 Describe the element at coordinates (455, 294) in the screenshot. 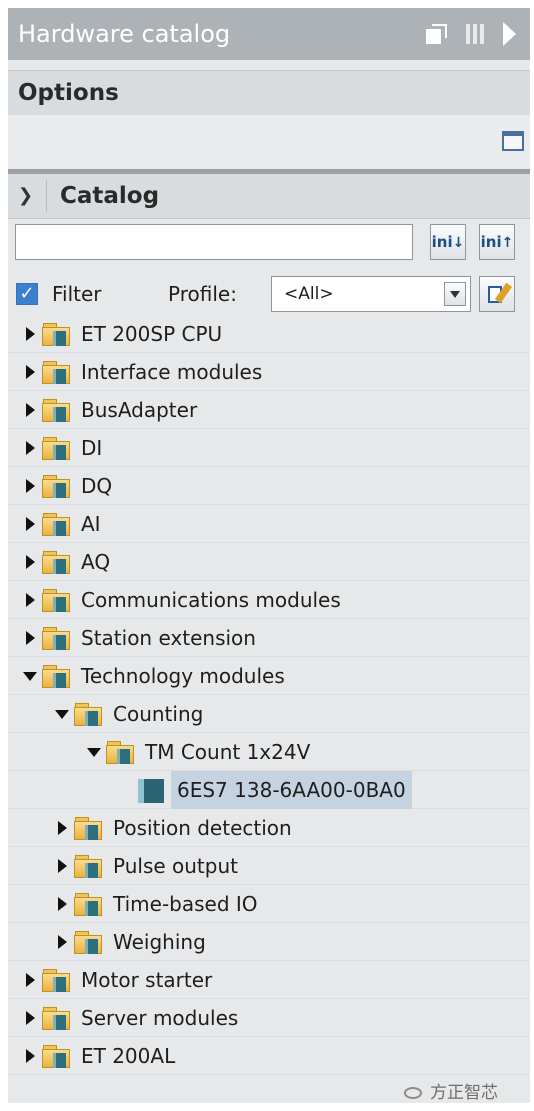

I see `dropdown-arrow-icon` at that location.